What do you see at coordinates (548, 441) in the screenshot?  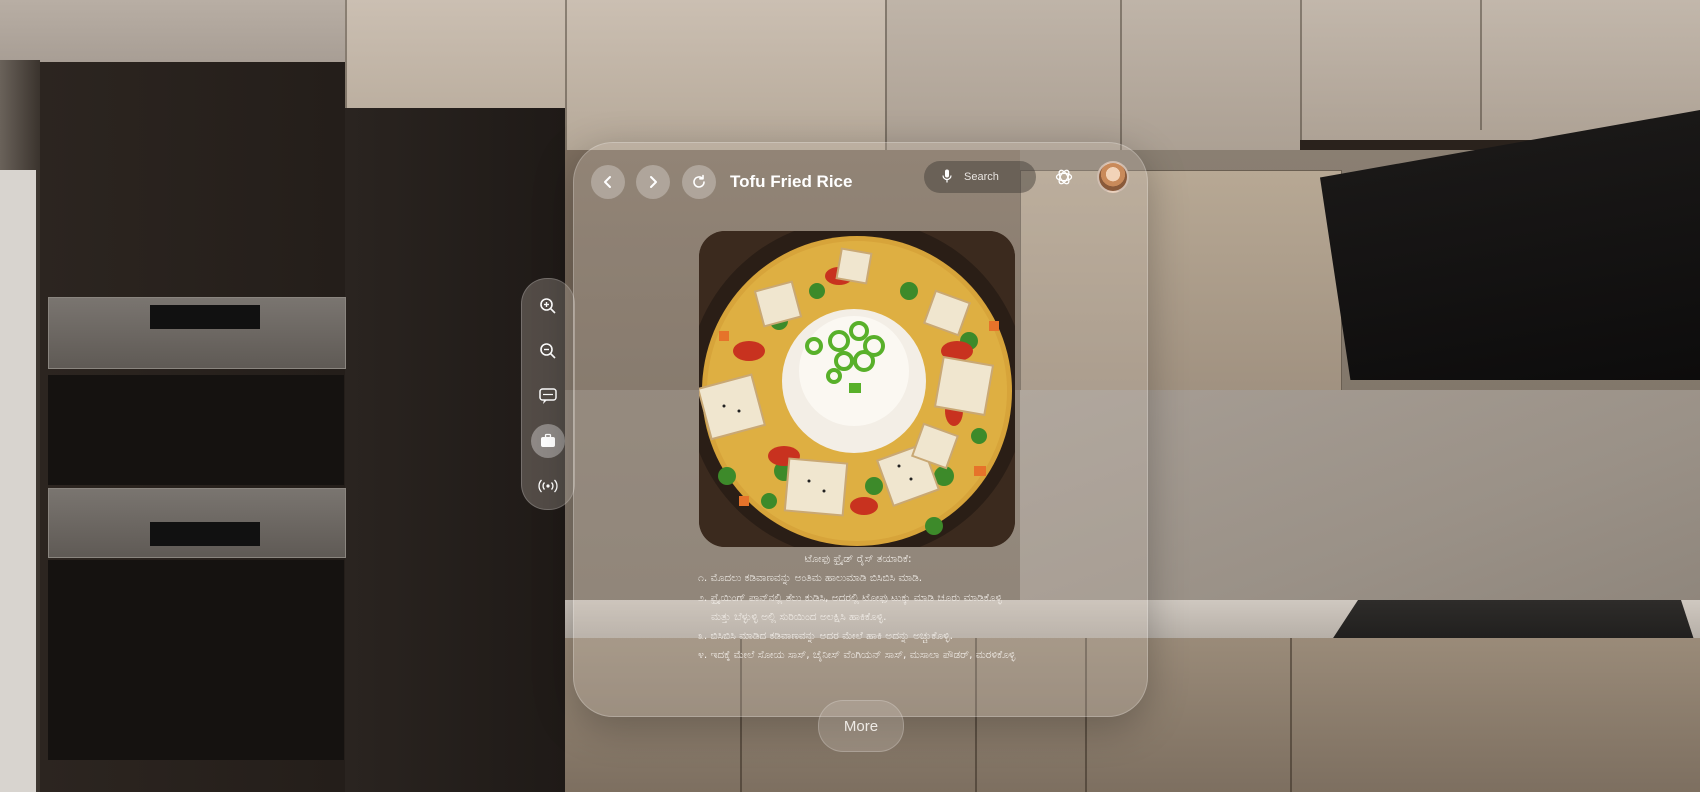 I see `briefcase-icon` at bounding box center [548, 441].